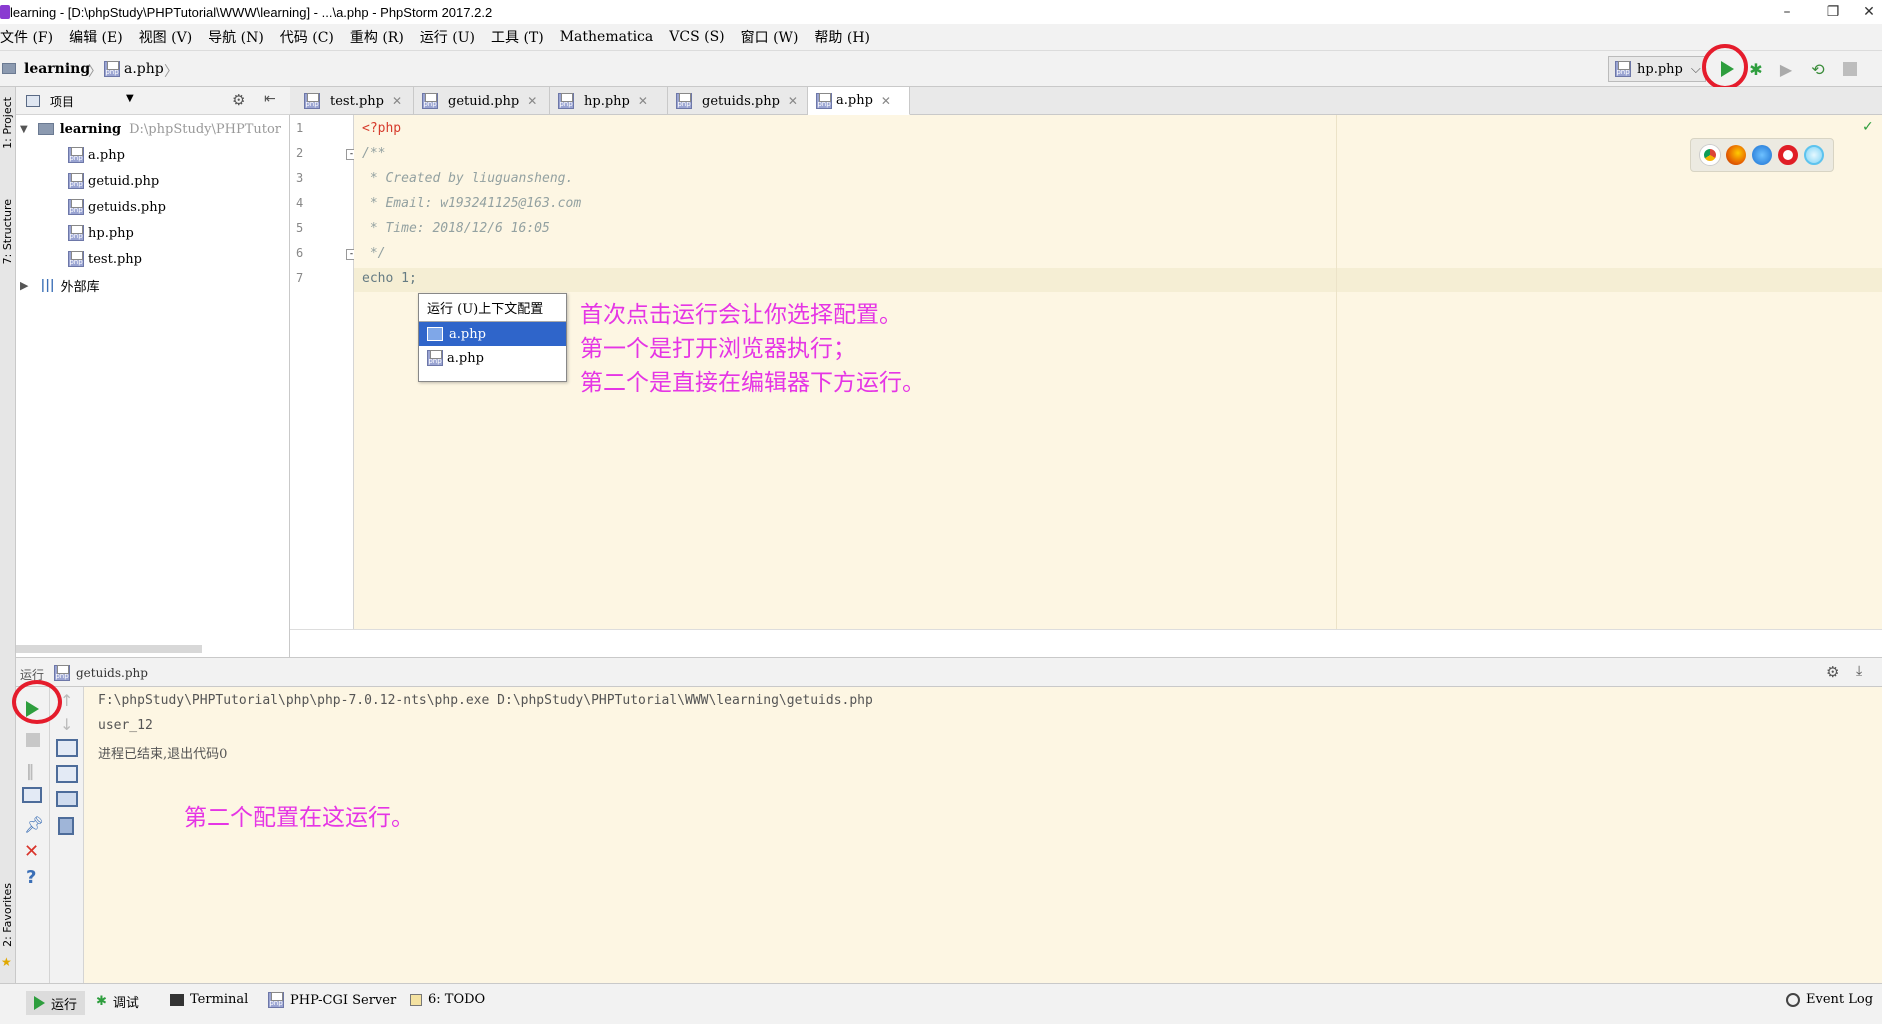  I want to click on editor-hscroll, so click(1086, 643).